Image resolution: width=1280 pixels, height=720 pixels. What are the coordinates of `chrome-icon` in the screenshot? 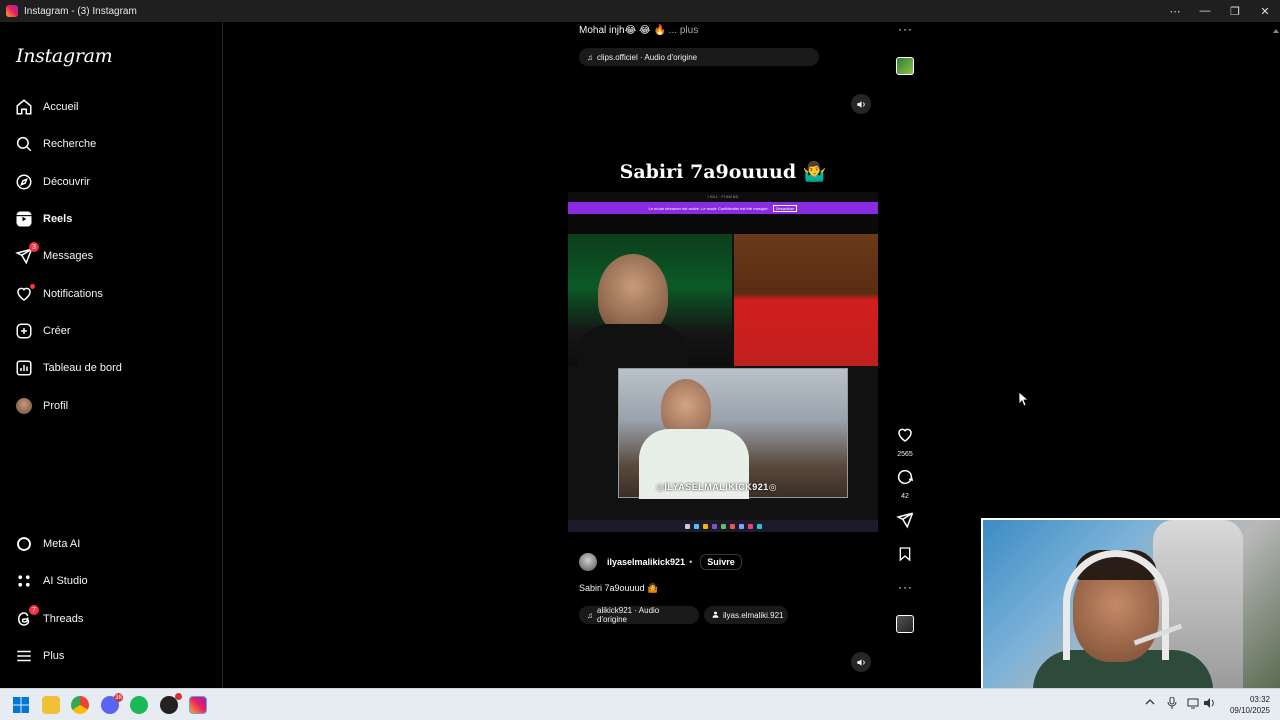 It's located at (80, 705).